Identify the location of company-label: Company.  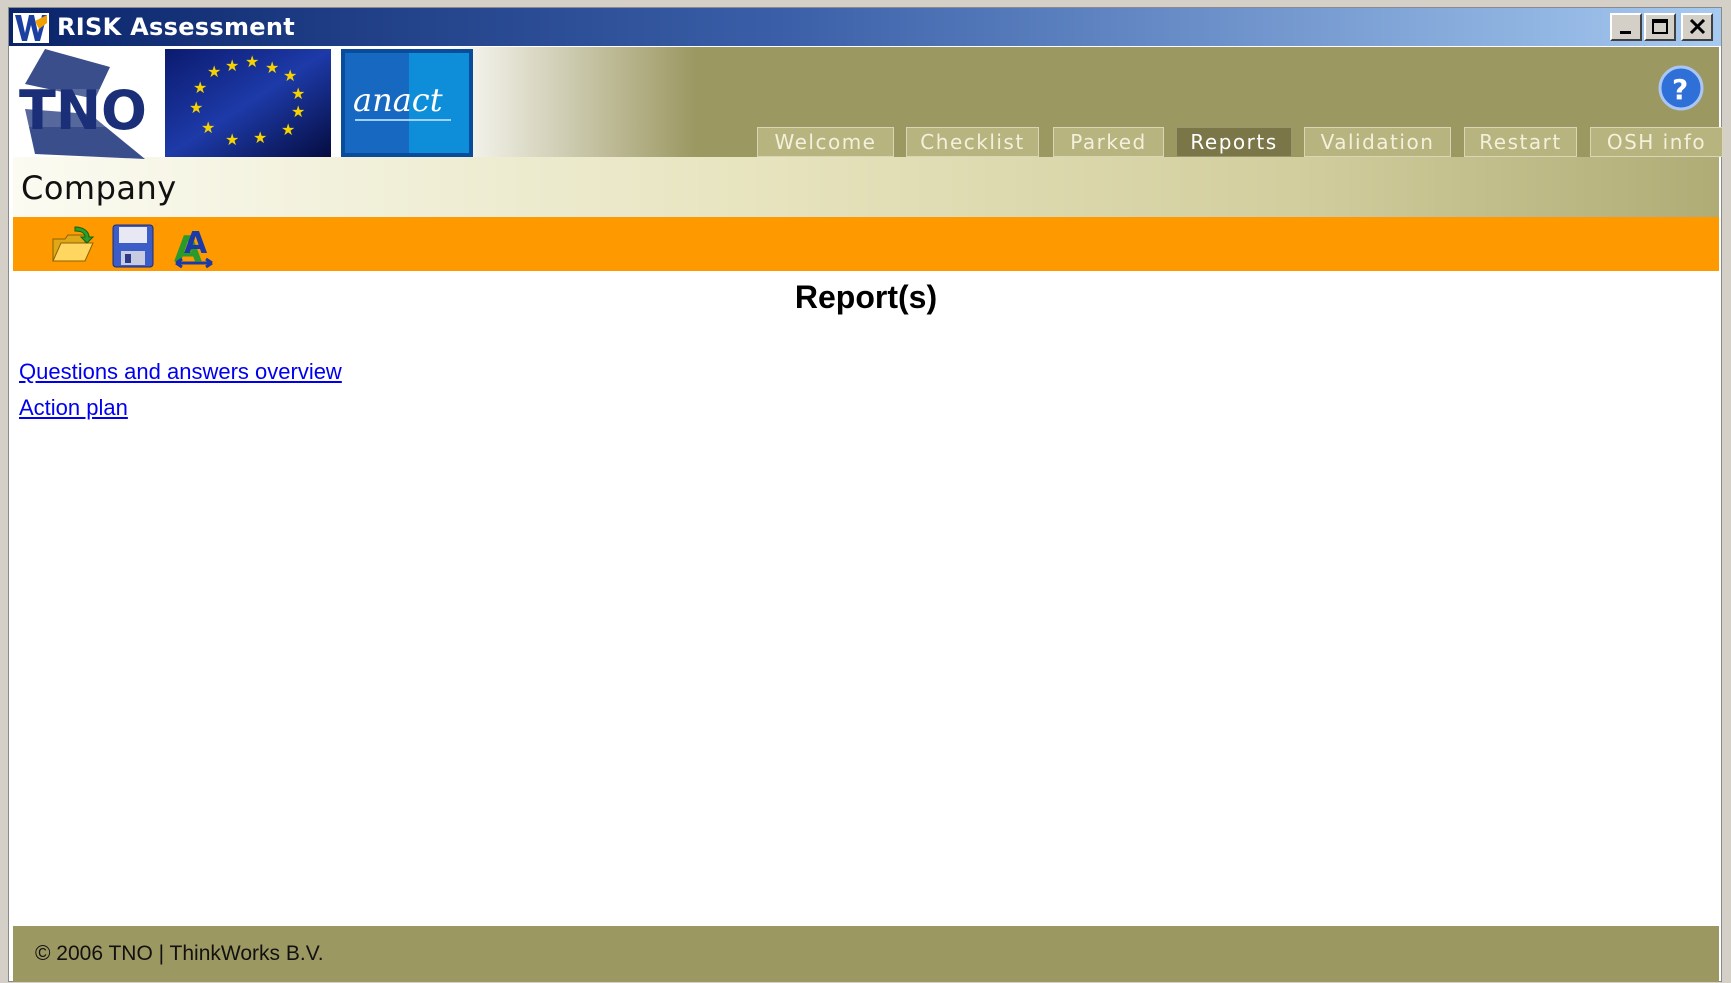
(99, 188).